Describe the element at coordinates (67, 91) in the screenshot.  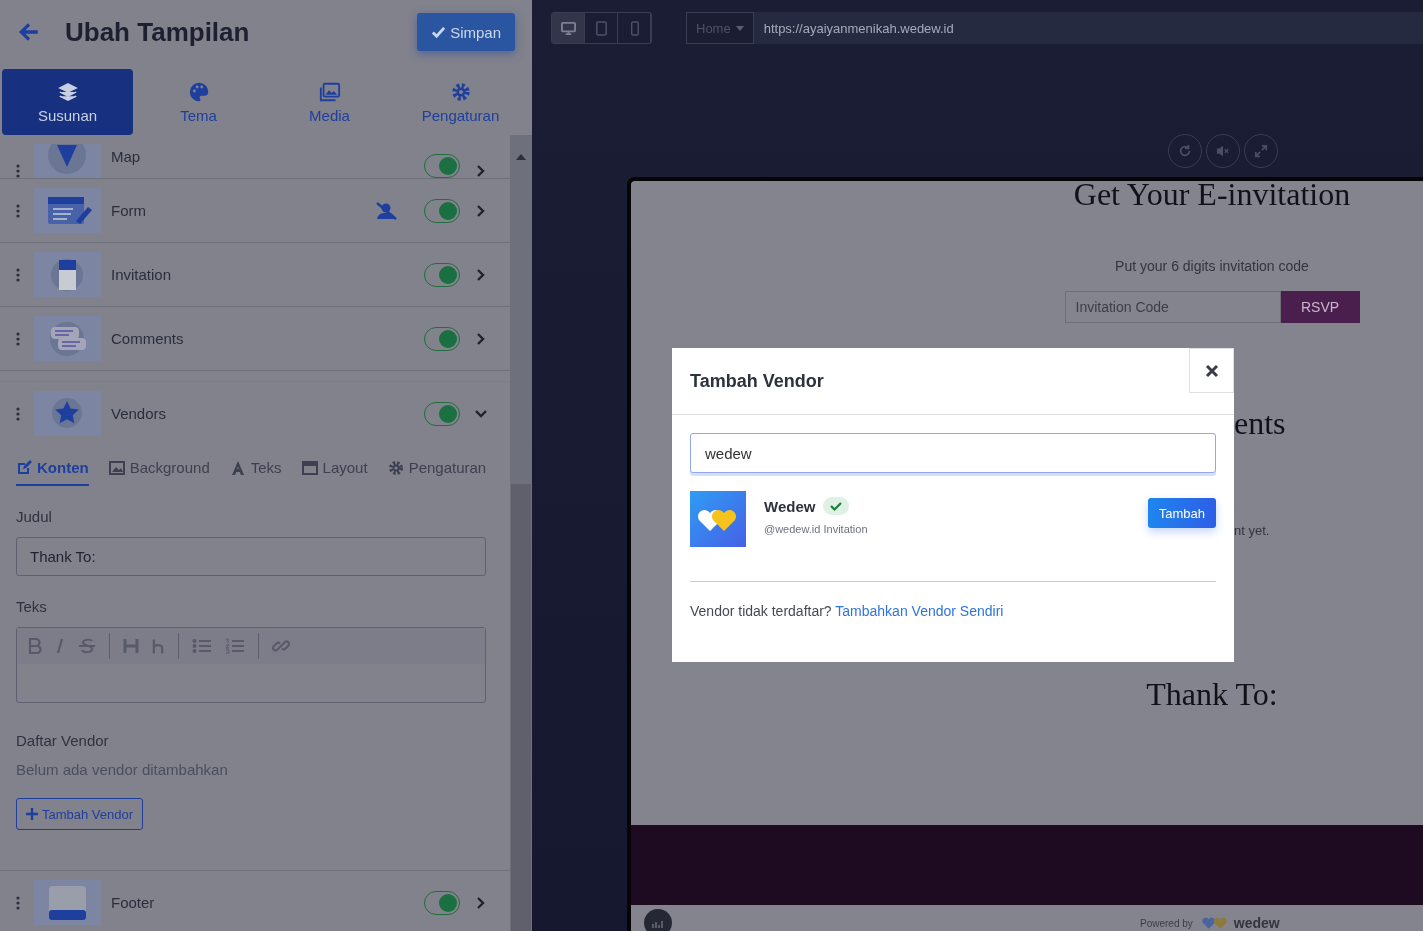
I see `layers-icon` at that location.